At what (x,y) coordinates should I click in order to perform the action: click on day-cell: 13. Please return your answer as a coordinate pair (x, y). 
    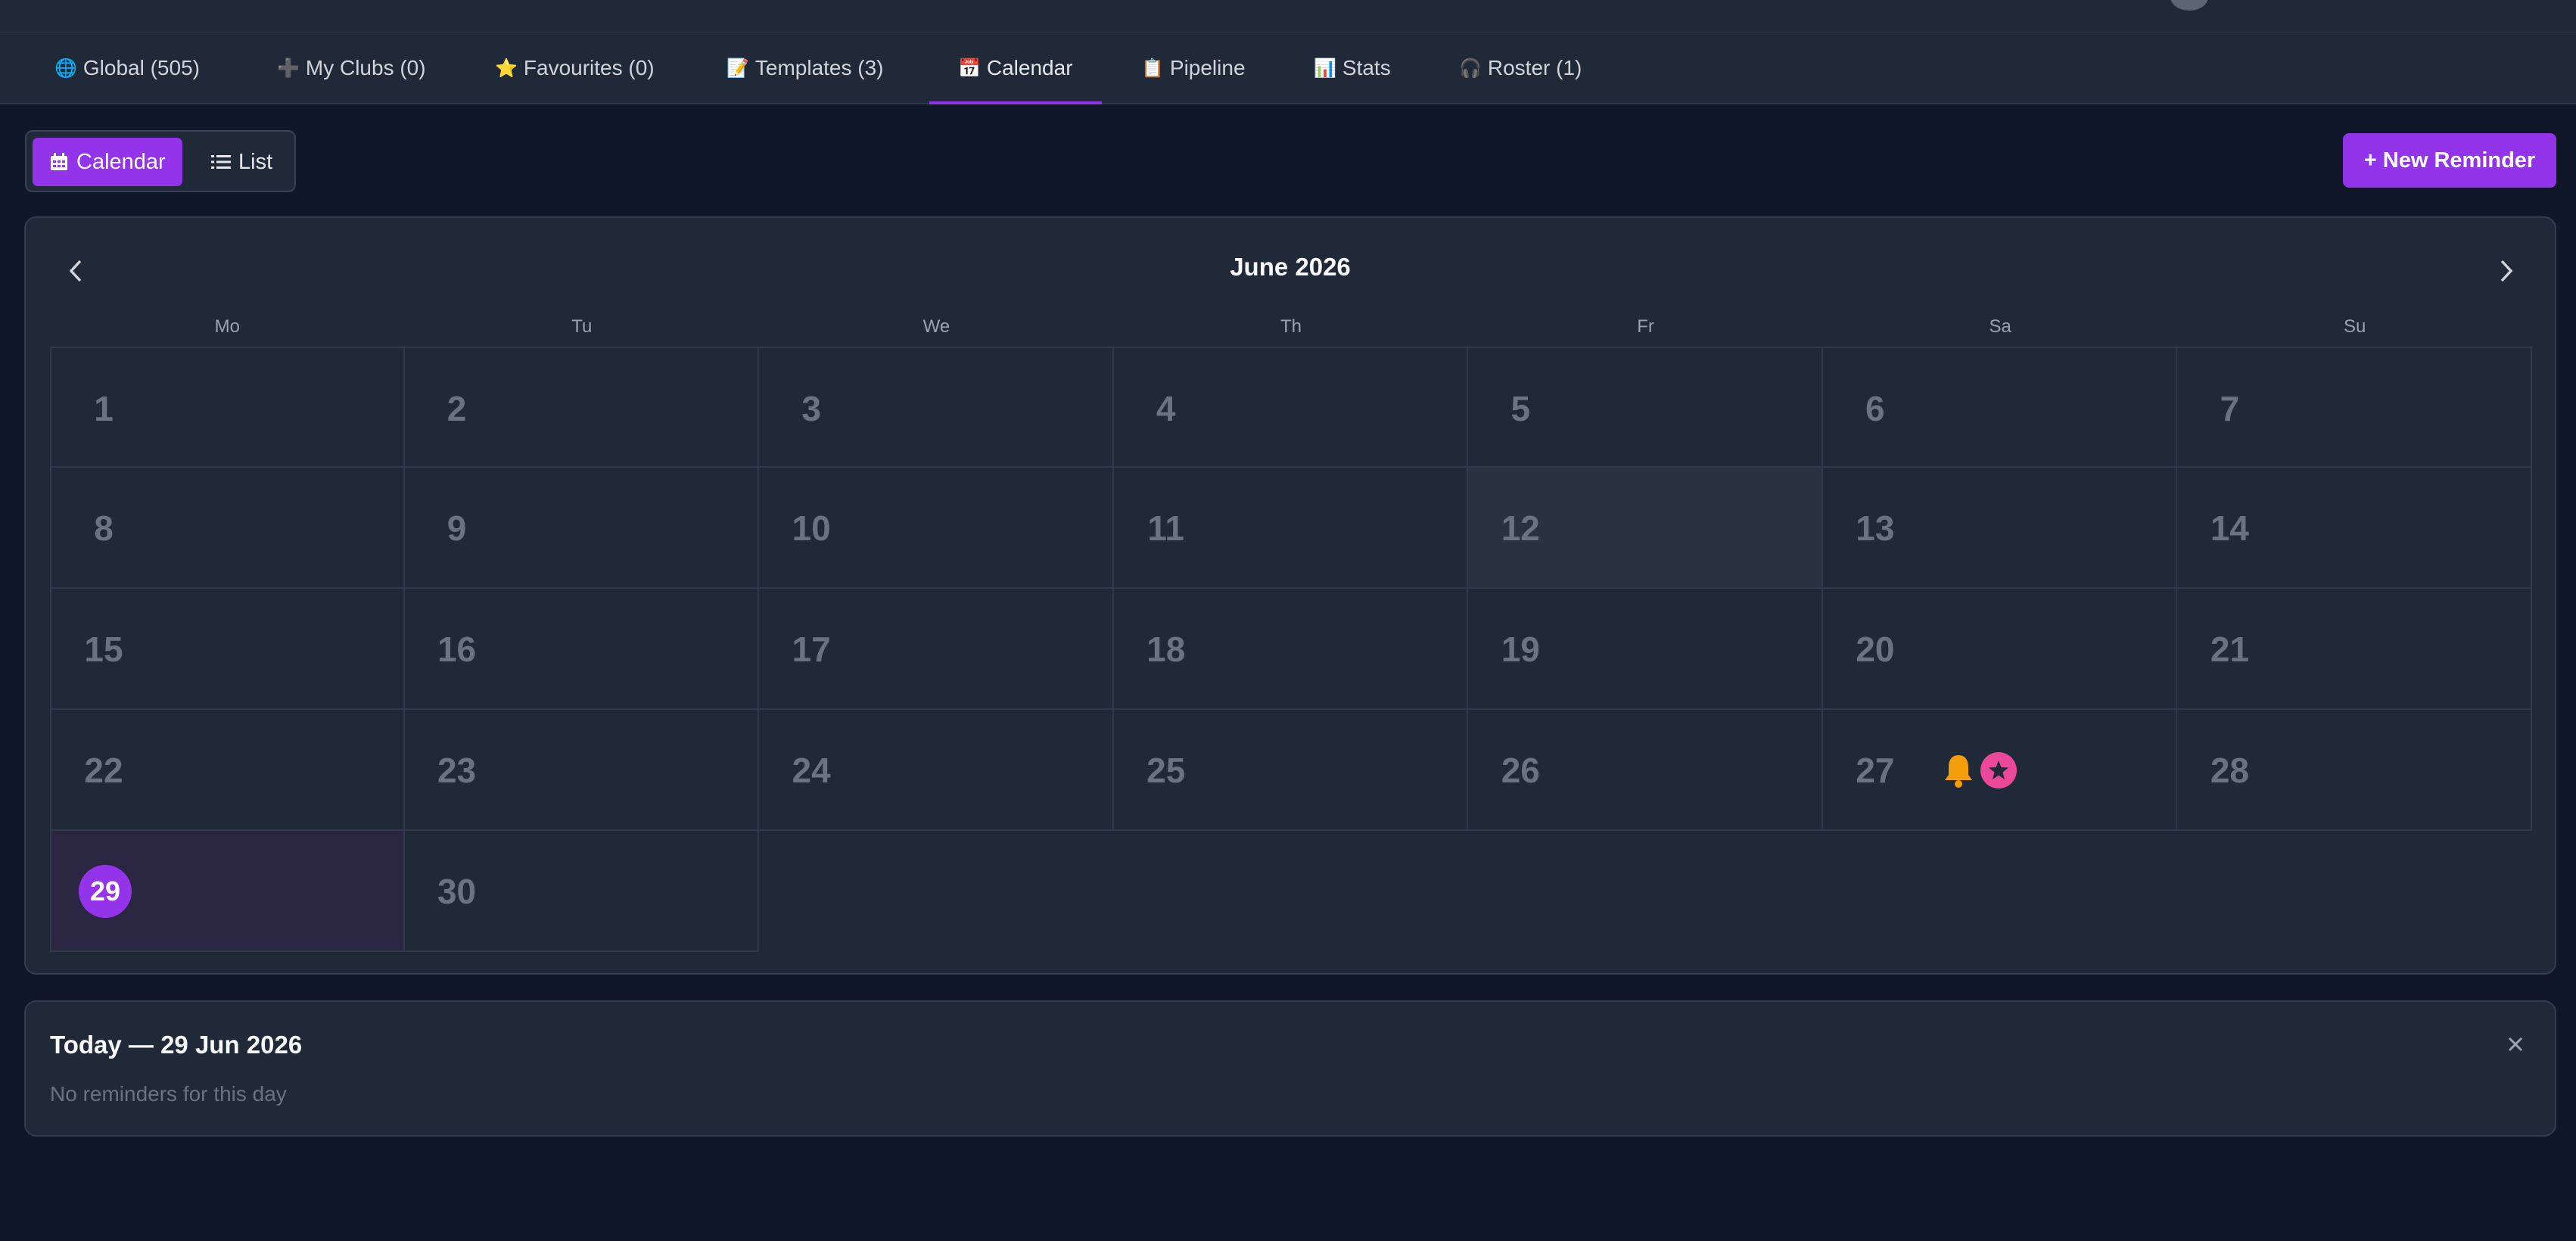
    Looking at the image, I should click on (2000, 528).